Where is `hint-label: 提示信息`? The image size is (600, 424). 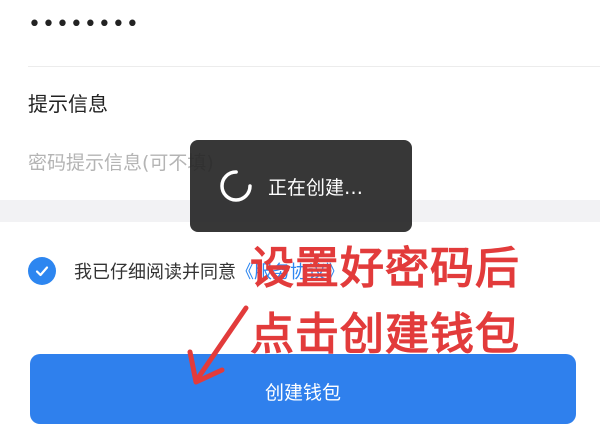
hint-label: 提示信息 is located at coordinates (68, 104).